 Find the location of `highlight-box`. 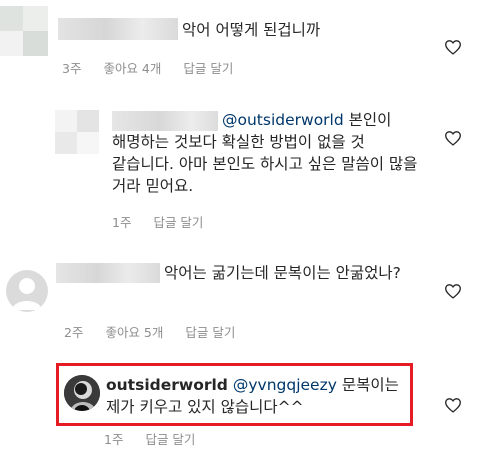

highlight-box is located at coordinates (234, 394).